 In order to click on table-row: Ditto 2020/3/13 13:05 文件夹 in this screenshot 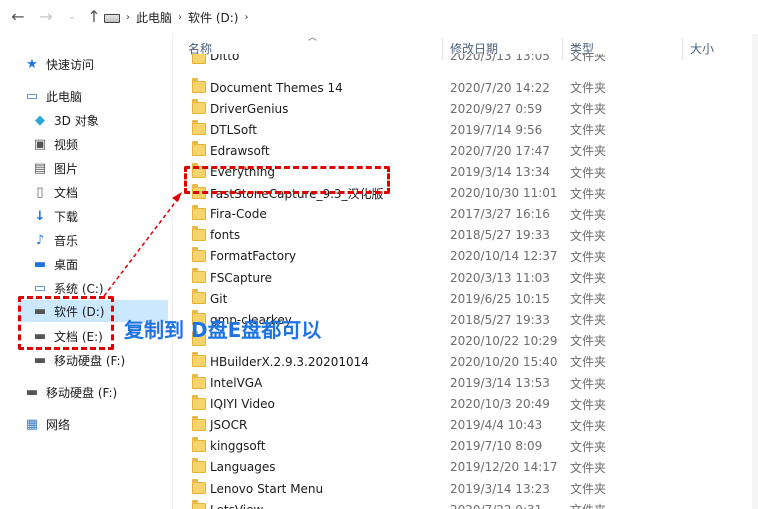, I will do `click(467, 61)`.